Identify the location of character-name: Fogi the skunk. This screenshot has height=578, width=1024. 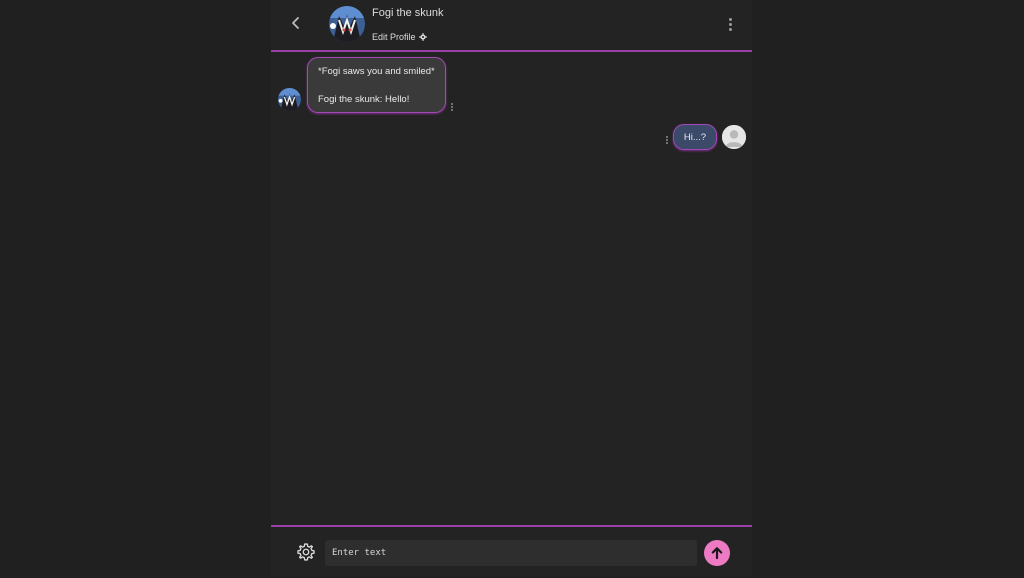
(408, 13).